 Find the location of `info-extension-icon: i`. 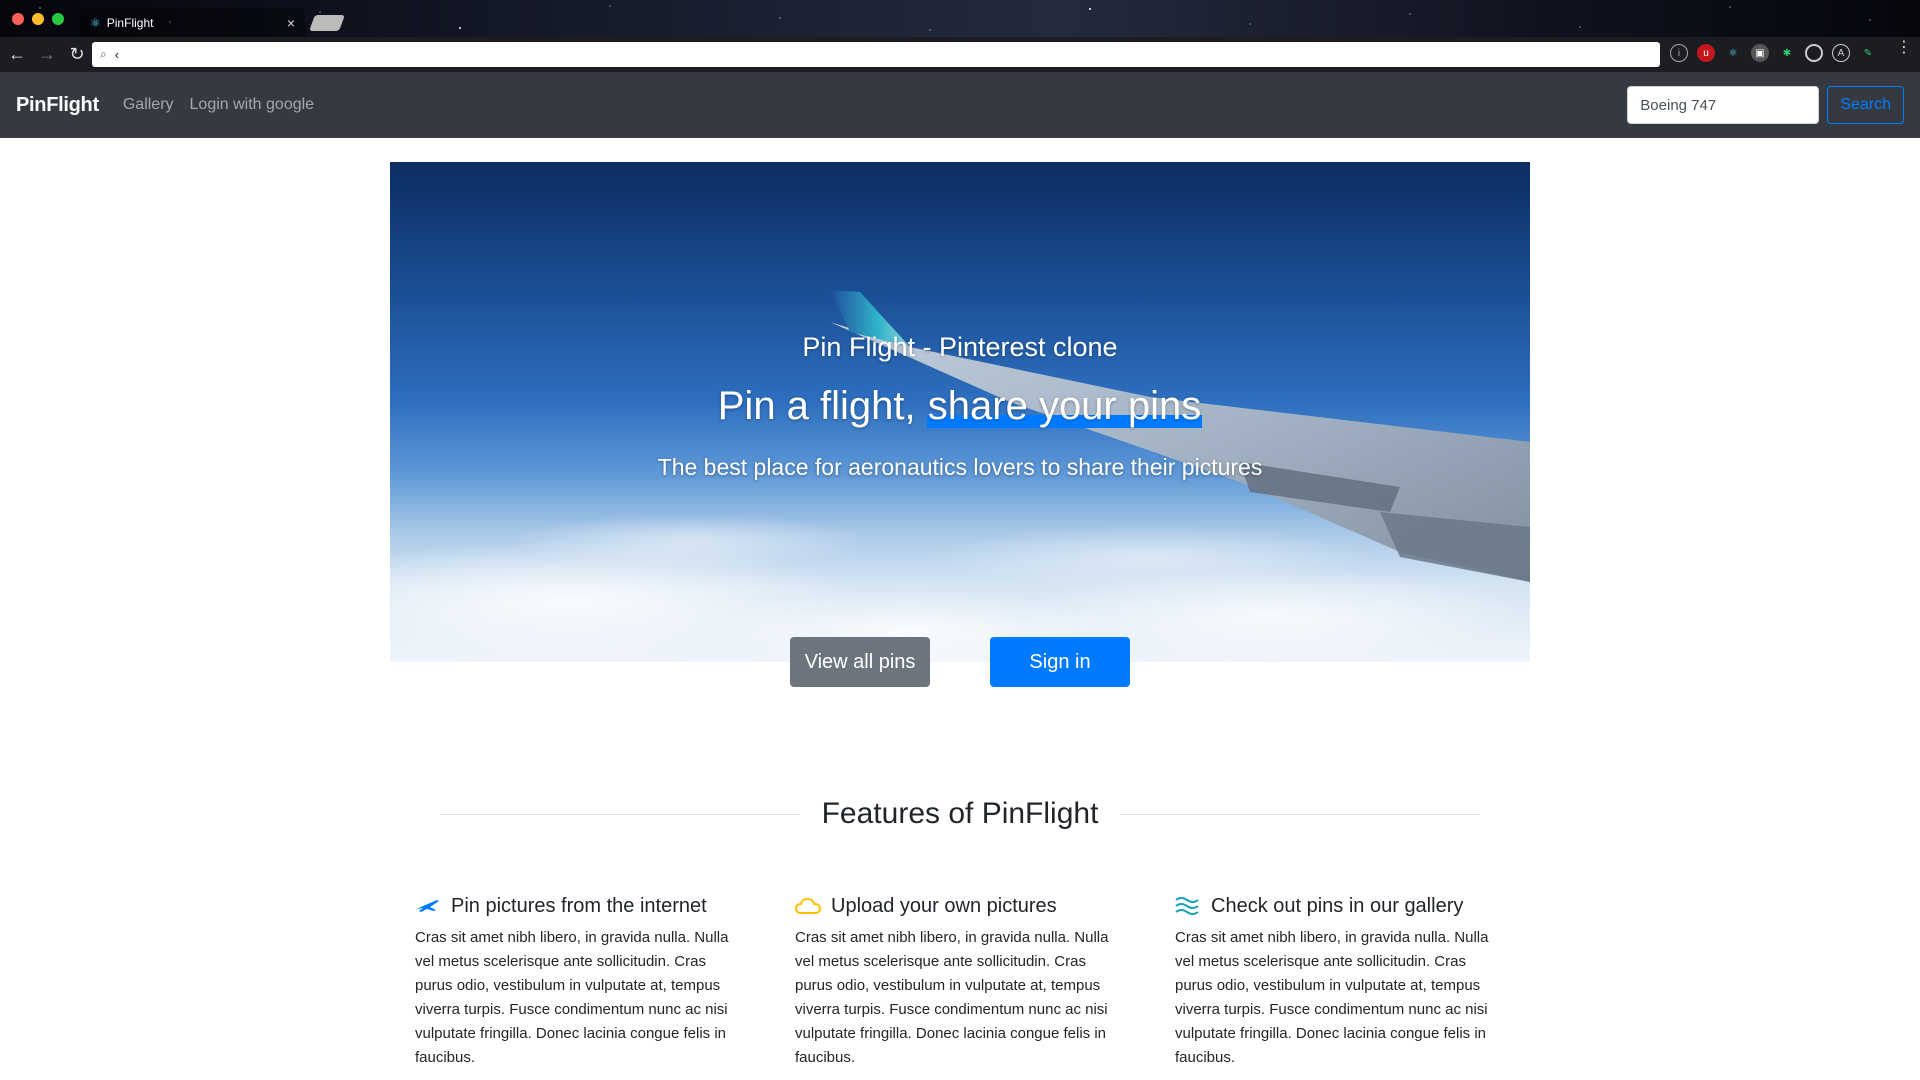

info-extension-icon: i is located at coordinates (1679, 53).